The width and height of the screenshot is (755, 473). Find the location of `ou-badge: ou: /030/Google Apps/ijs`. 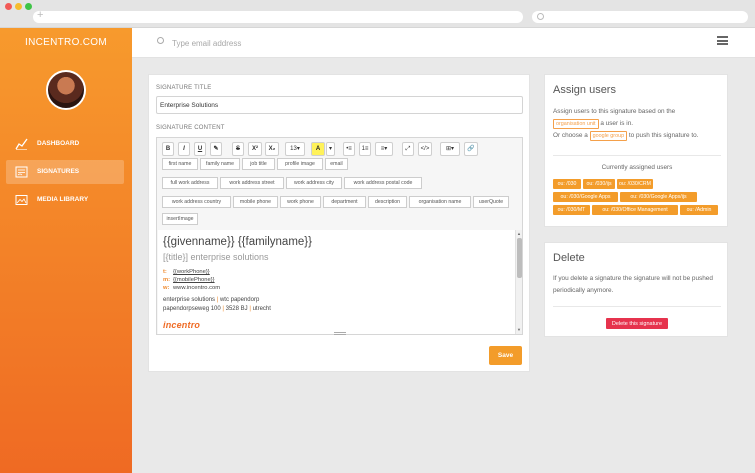

ou-badge: ou: /030/Google Apps/ijs is located at coordinates (658, 197).